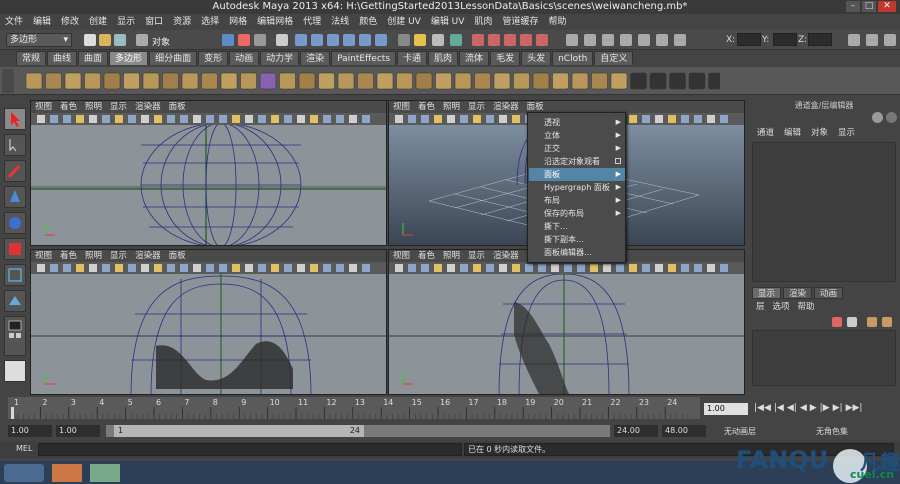  What do you see at coordinates (105, 473) in the screenshot?
I see `taskbar-app-icon` at bounding box center [105, 473].